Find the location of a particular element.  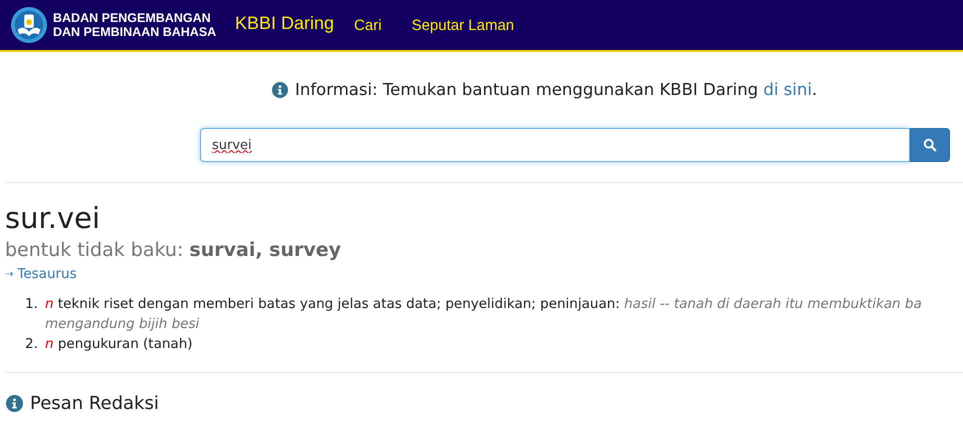

section-heading: Pesan Redaksi is located at coordinates (94, 403).